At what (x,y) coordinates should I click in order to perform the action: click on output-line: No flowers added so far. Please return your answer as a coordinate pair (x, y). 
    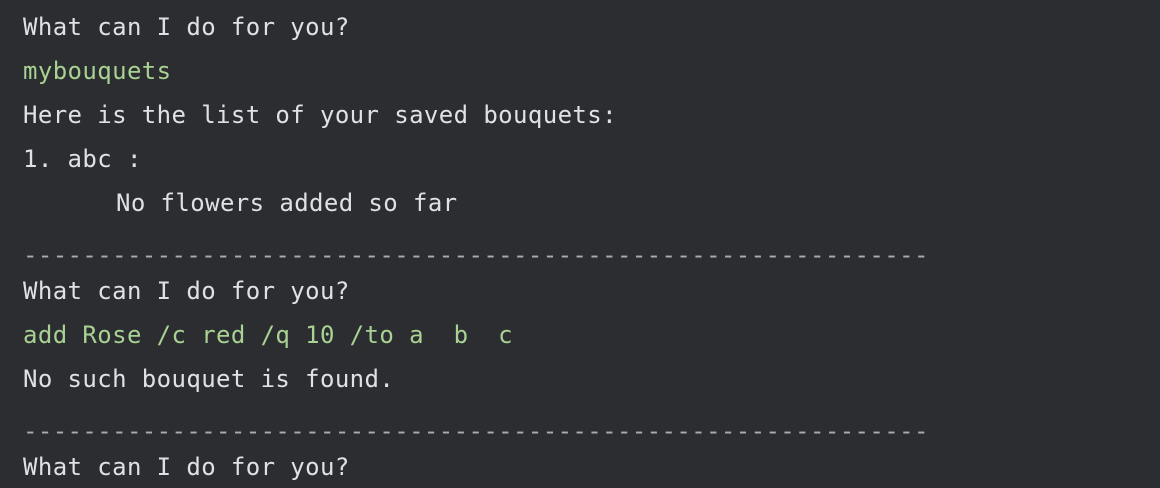
    Looking at the image, I should click on (287, 203).